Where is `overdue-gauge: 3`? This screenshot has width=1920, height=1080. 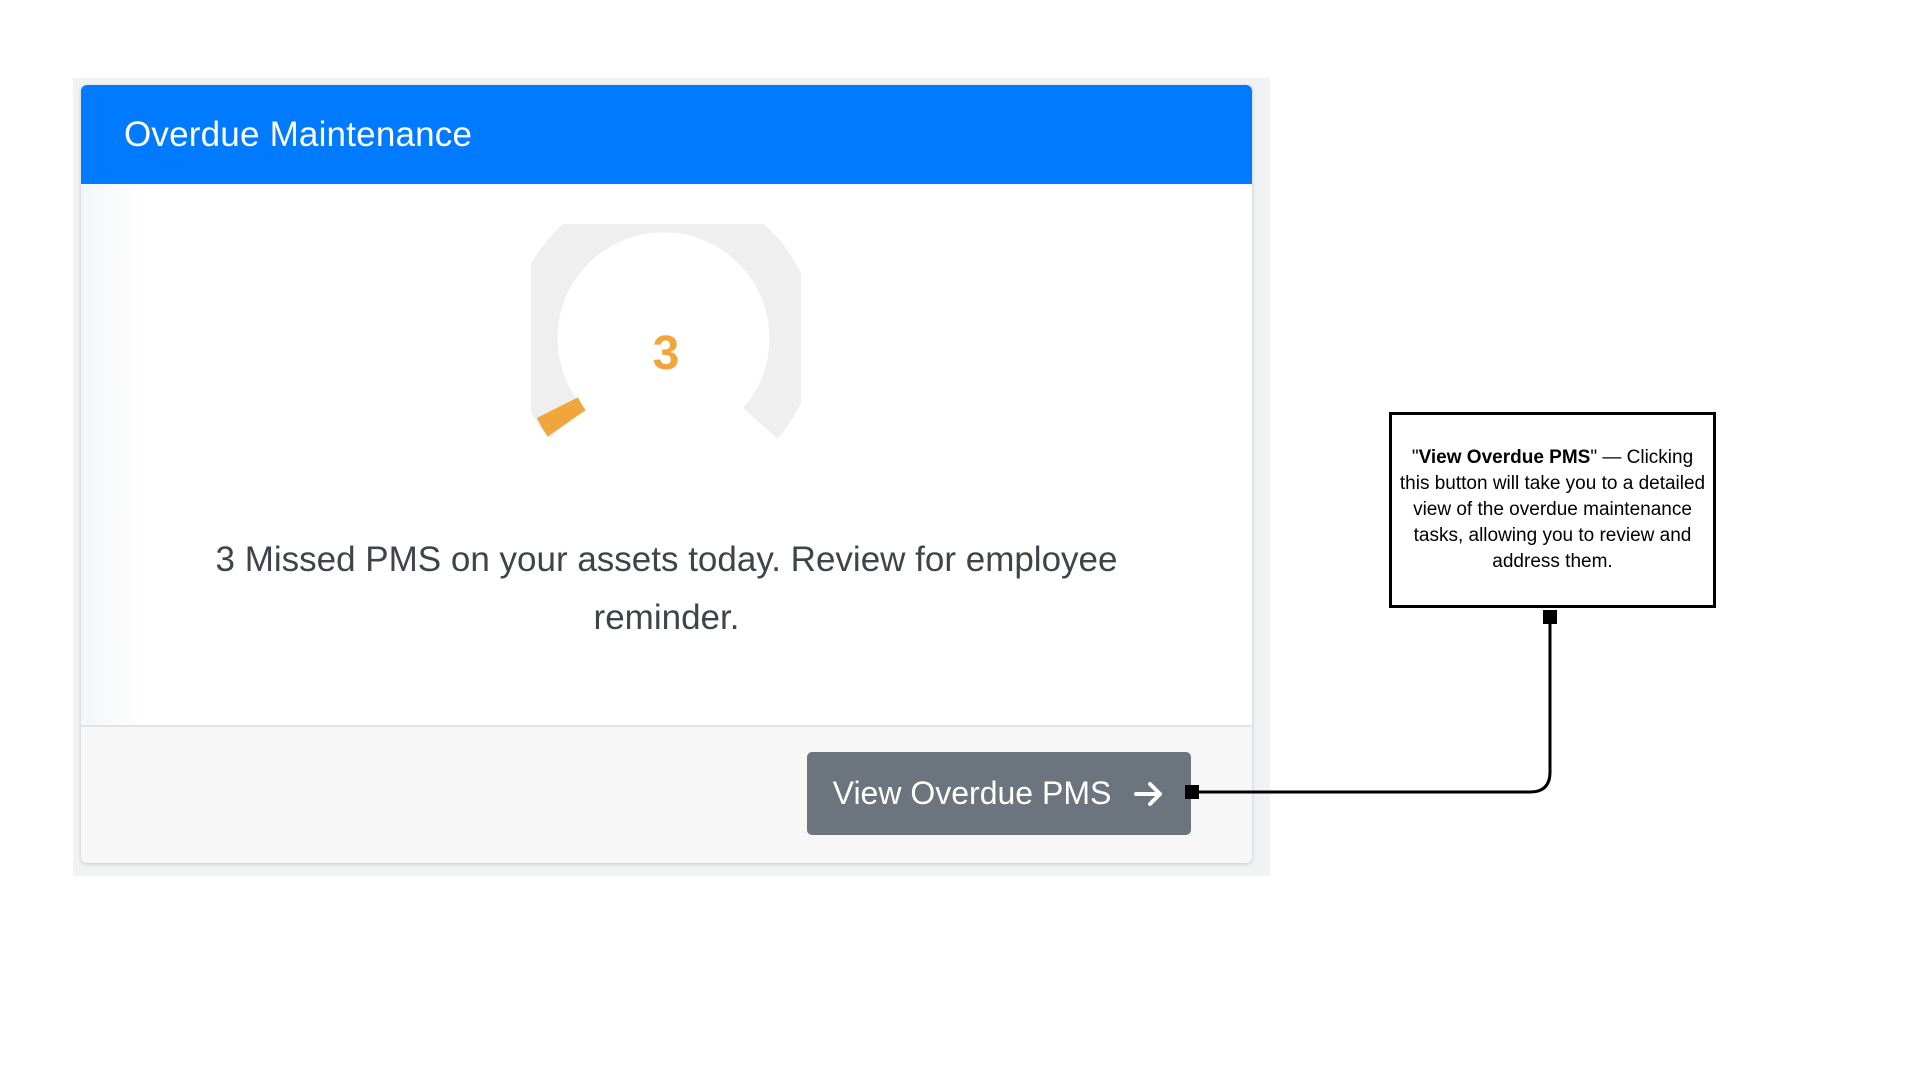
overdue-gauge: 3 is located at coordinates (663, 320).